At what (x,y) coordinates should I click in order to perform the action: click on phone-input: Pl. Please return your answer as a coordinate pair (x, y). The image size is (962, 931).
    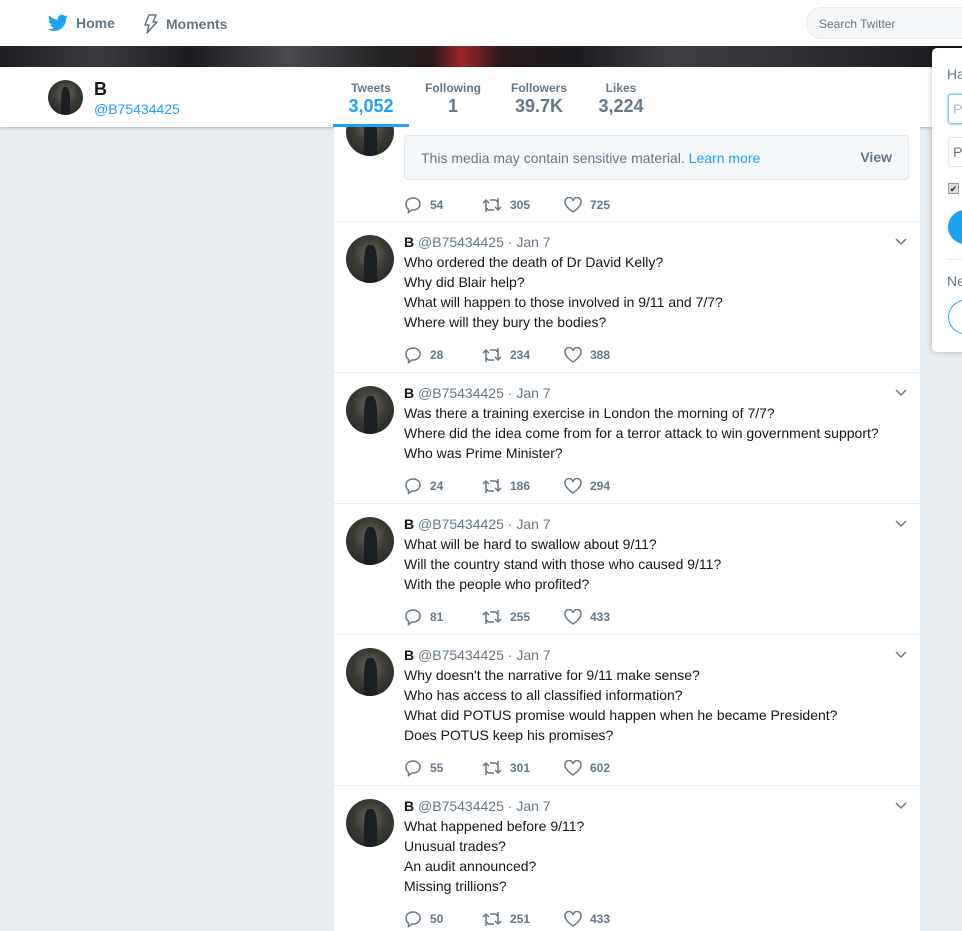
    Looking at the image, I should click on (955, 109).